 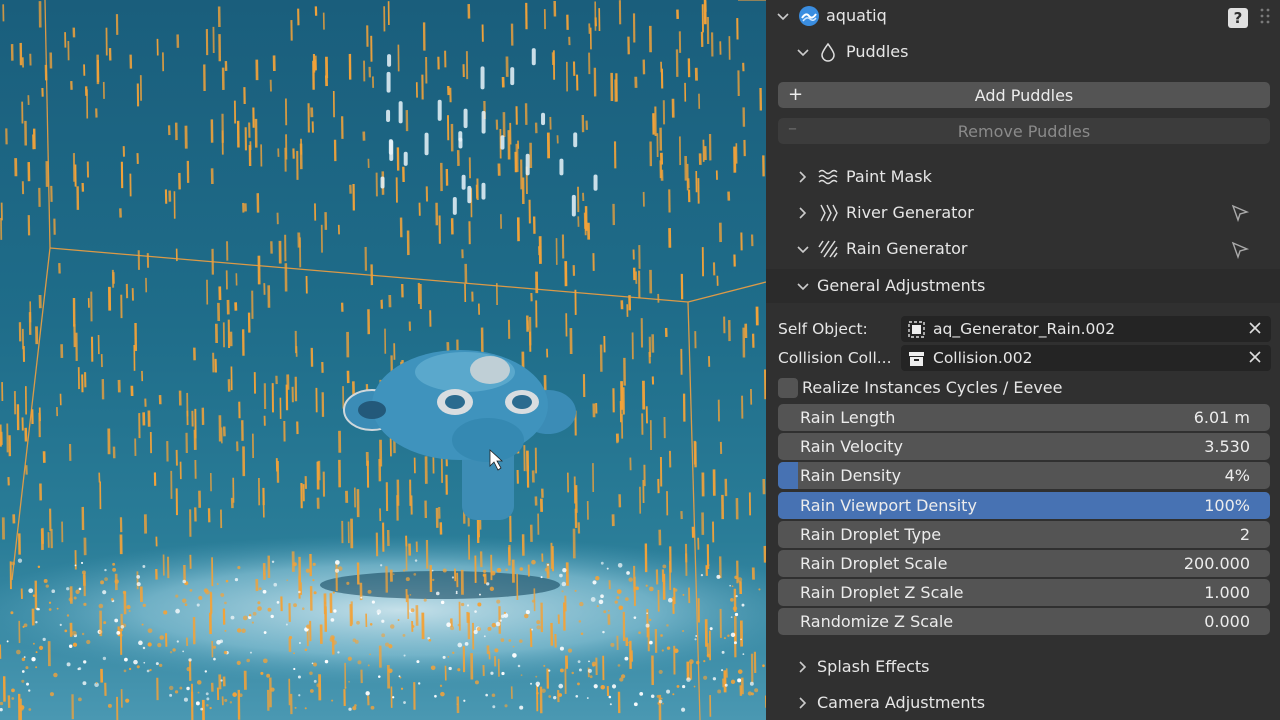 What do you see at coordinates (1244, 534) in the screenshot?
I see `slider-value: 2` at bounding box center [1244, 534].